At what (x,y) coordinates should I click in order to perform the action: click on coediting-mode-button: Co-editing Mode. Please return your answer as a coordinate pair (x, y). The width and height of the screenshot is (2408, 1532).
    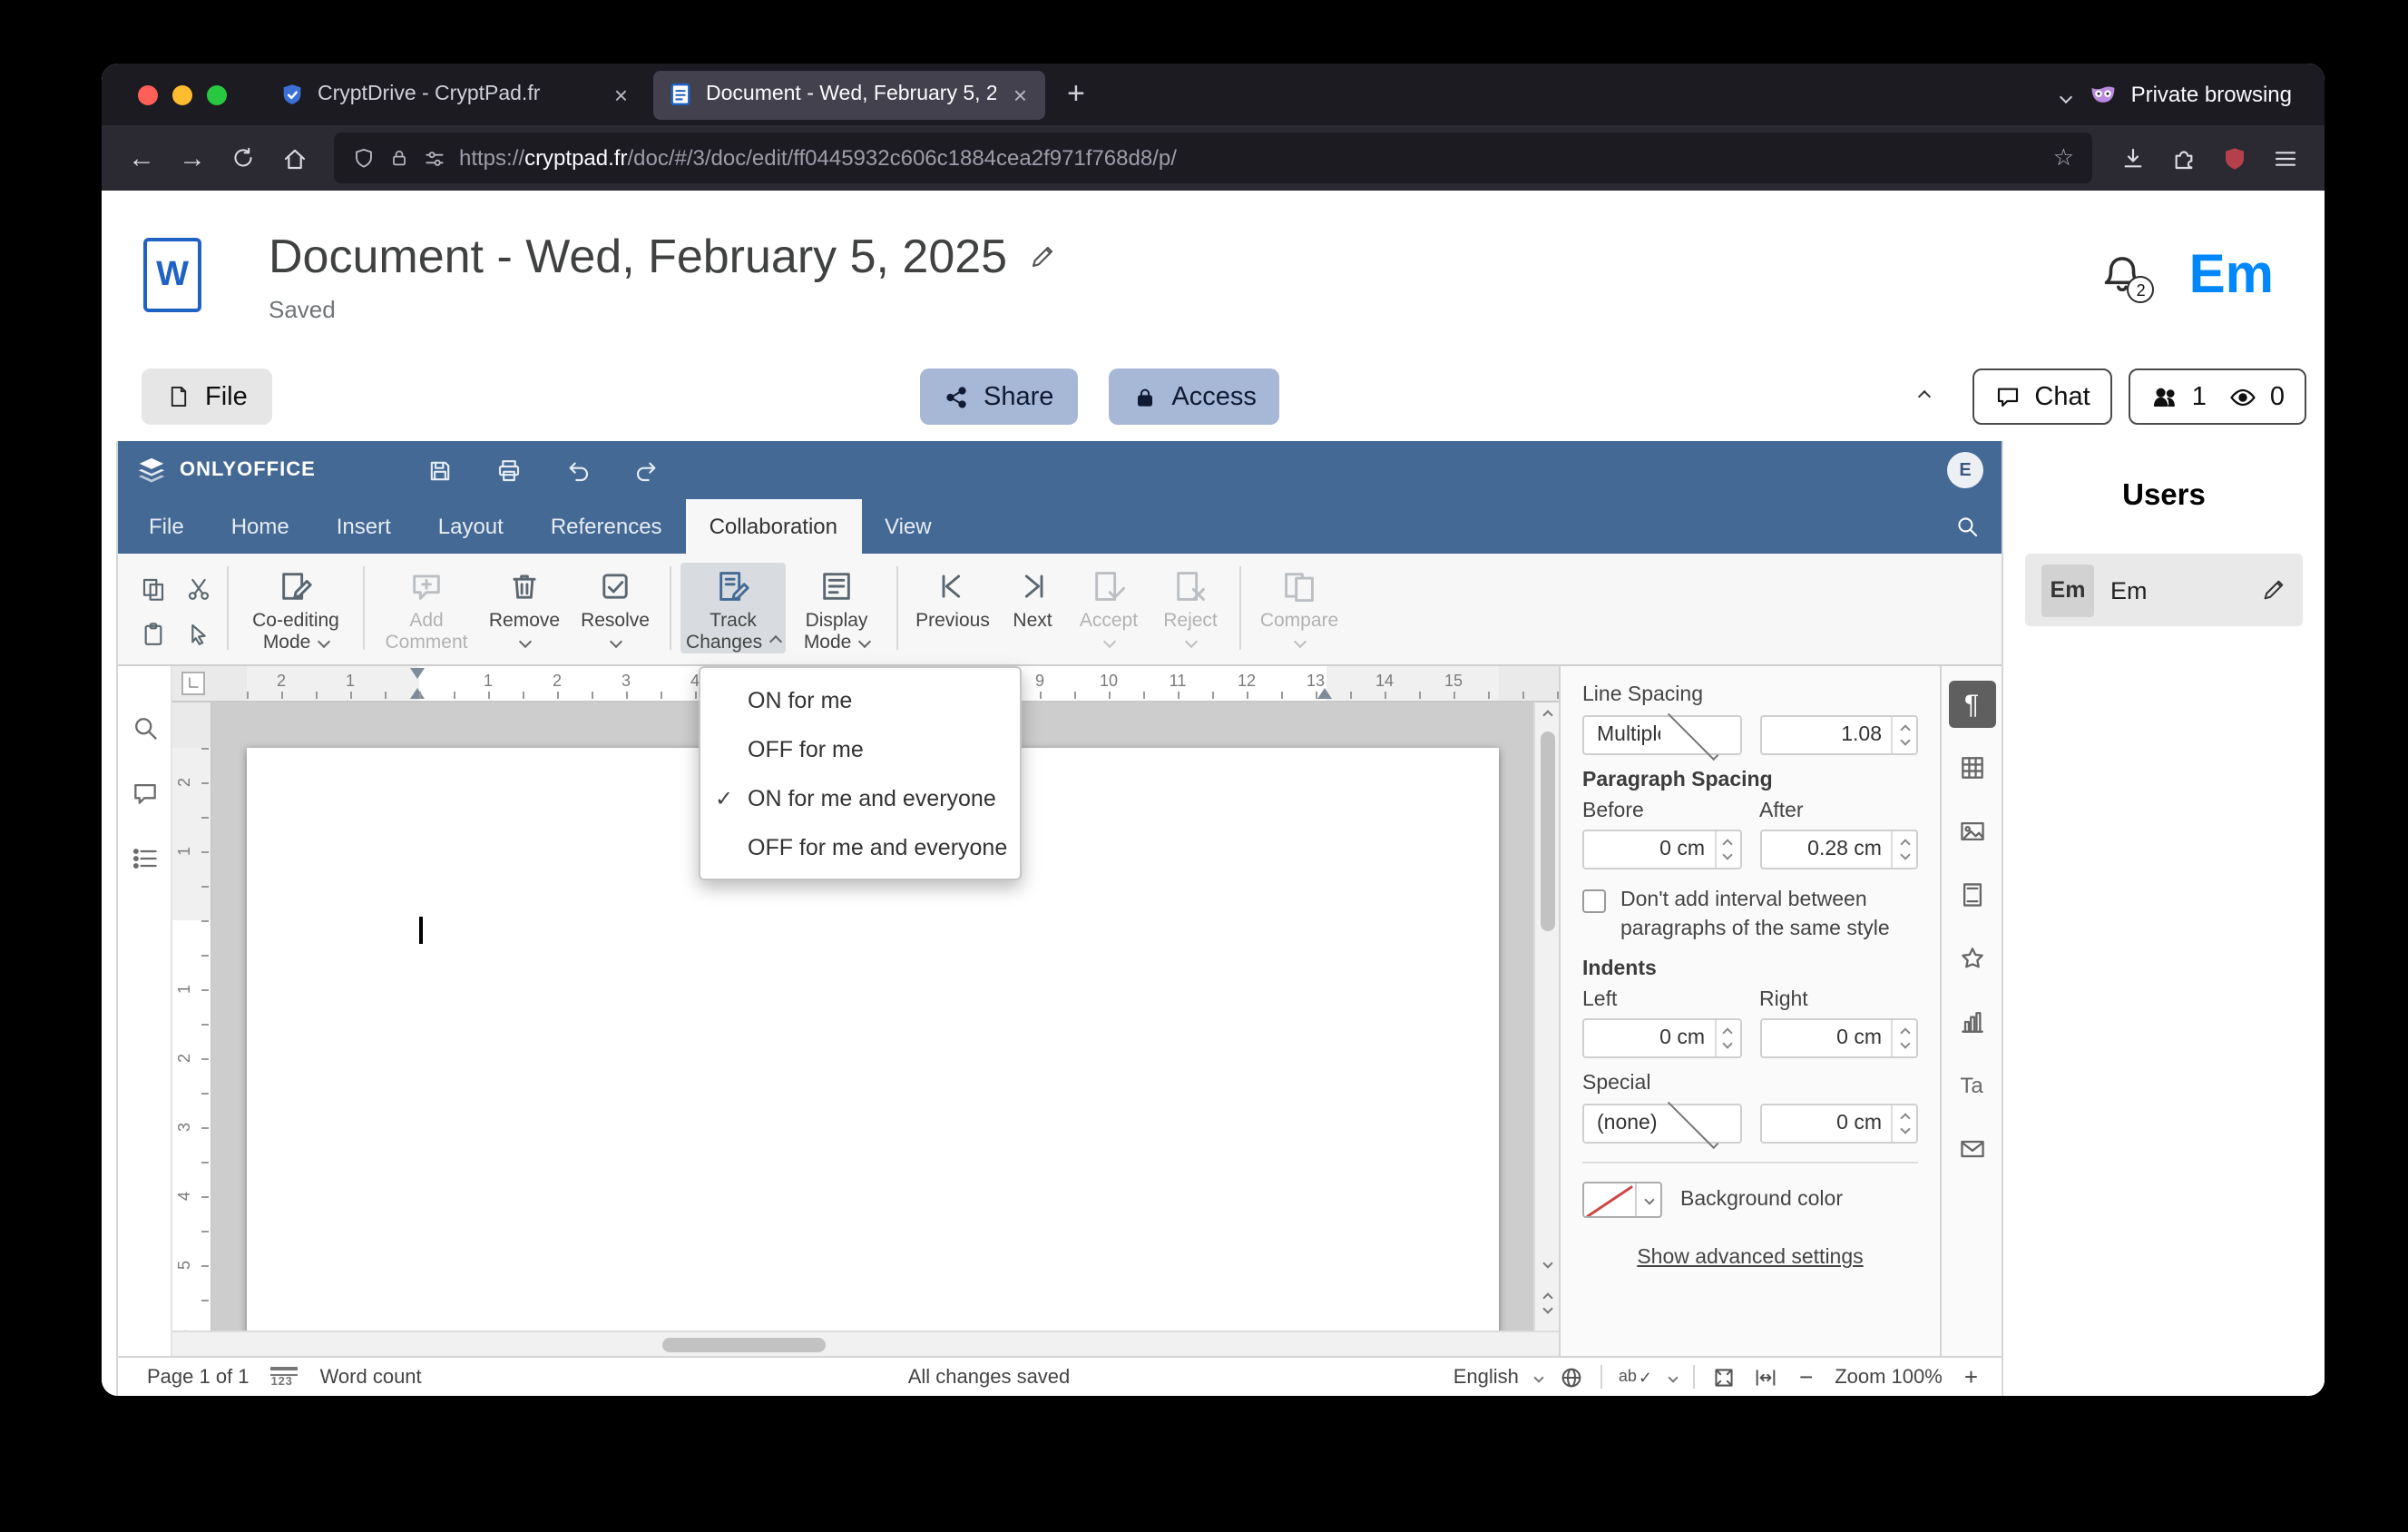
    Looking at the image, I should click on (296, 608).